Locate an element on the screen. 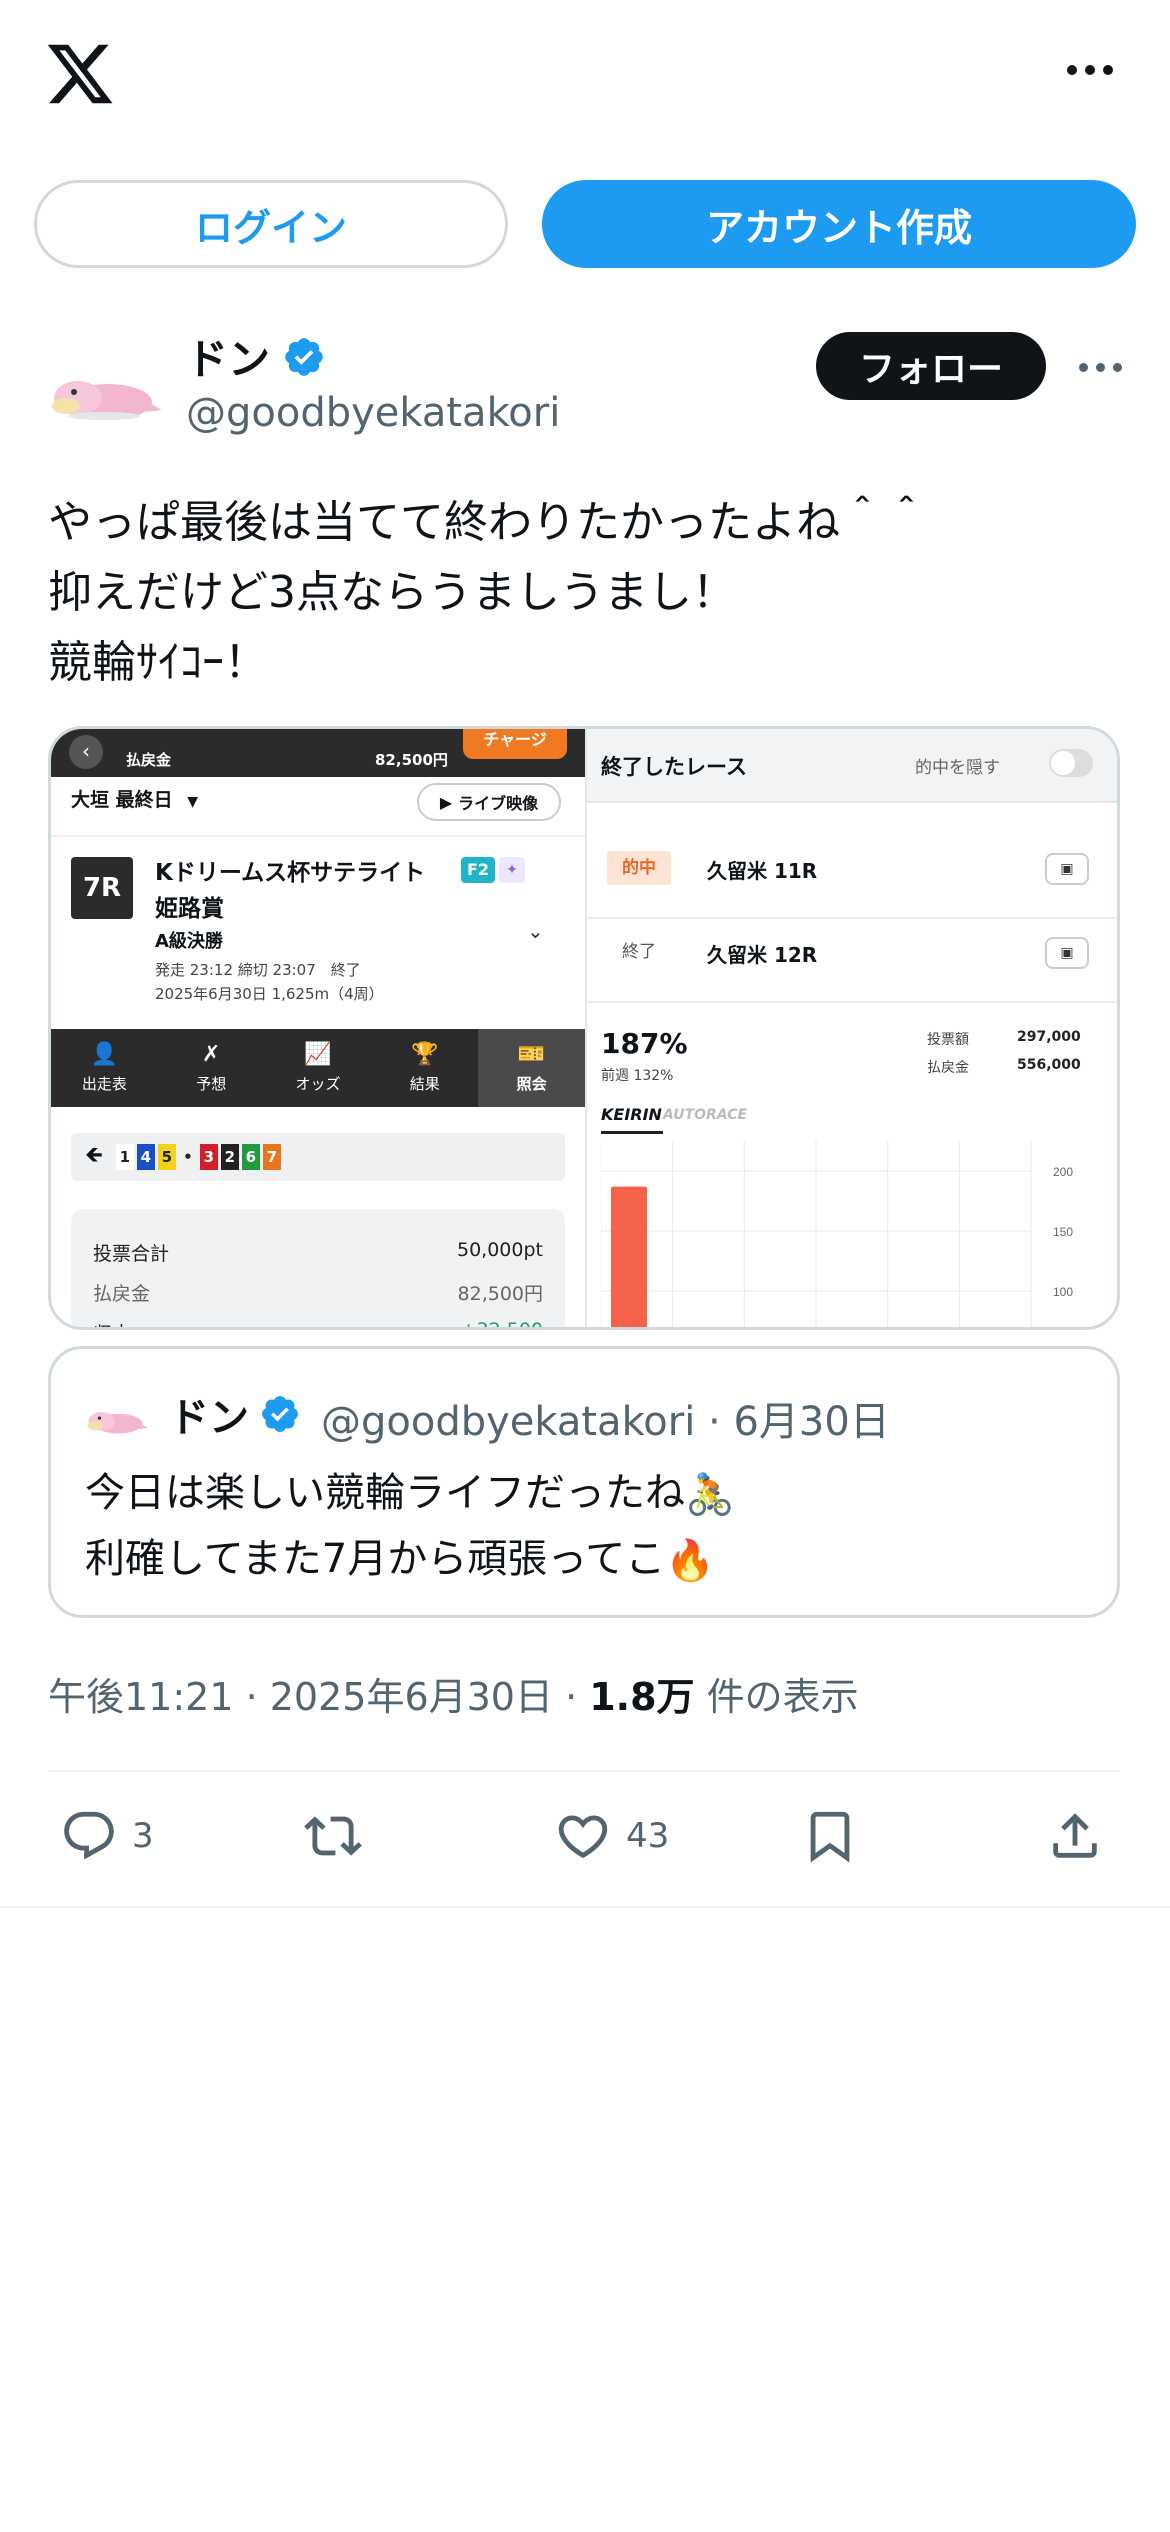 This screenshot has height=2532, width=1170. finished-races-header: 終了したレース 的中を隠す is located at coordinates (852, 765).